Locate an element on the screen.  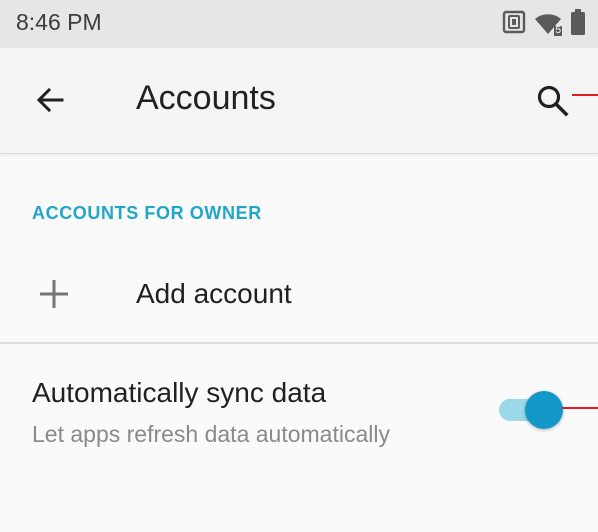
section-header: ACCOUNTS FOR OWNER is located at coordinates (147, 213).